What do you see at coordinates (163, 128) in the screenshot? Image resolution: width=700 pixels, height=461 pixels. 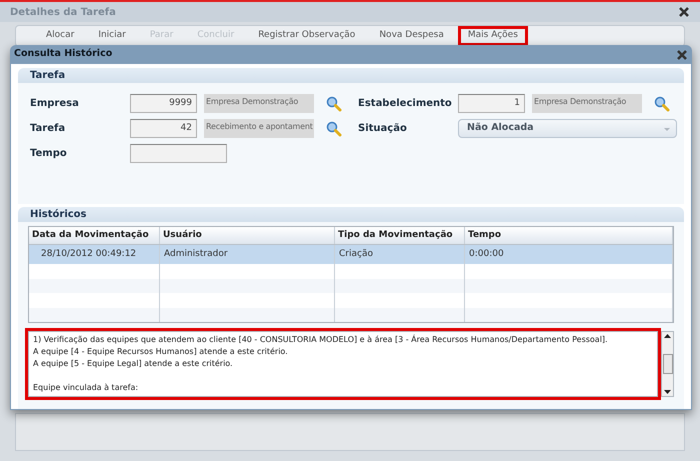 I see `code-field: 42` at bounding box center [163, 128].